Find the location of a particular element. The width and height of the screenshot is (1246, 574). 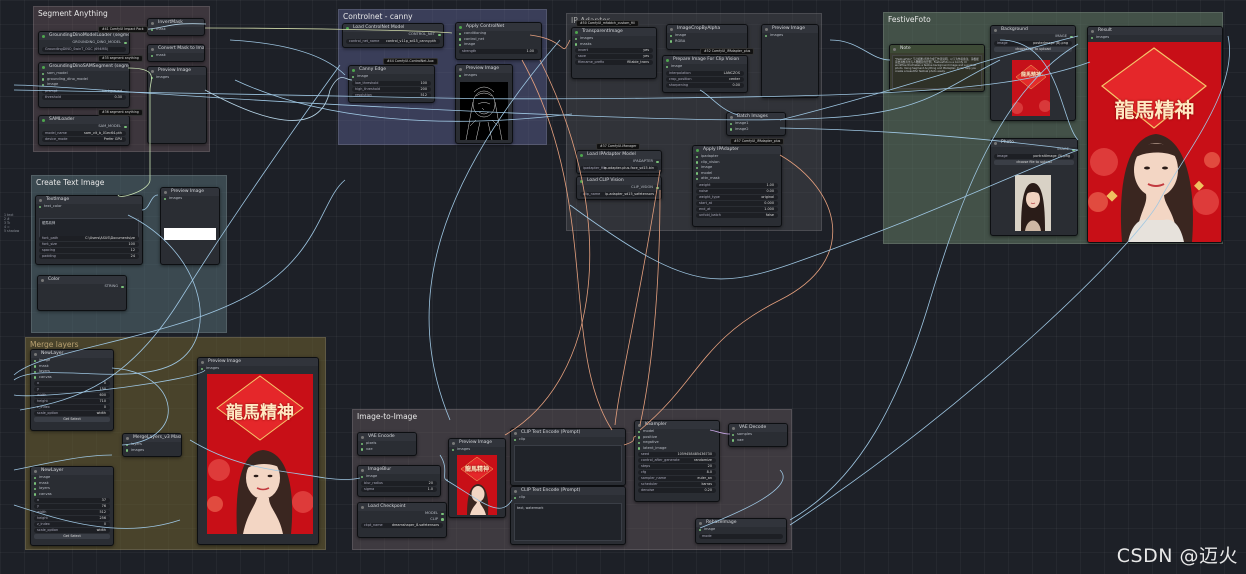

width-field: width 600 is located at coordinates (72, 395).